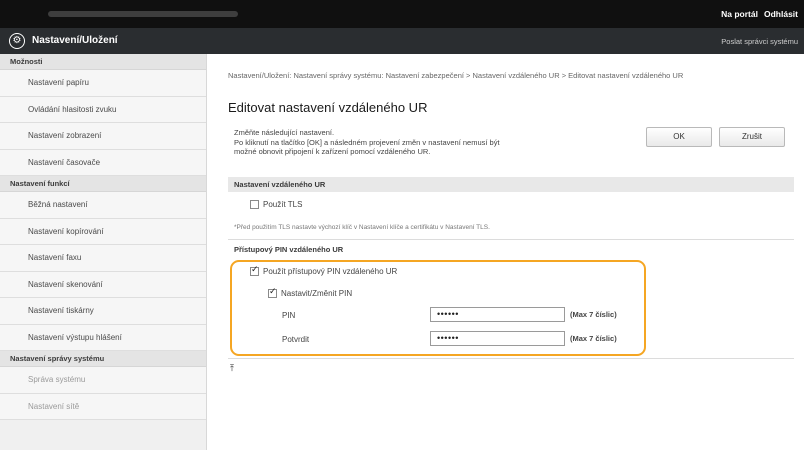 This screenshot has width=804, height=450. What do you see at coordinates (759, 41) in the screenshot?
I see `mail-admin-link: Poslat správci systému` at bounding box center [759, 41].